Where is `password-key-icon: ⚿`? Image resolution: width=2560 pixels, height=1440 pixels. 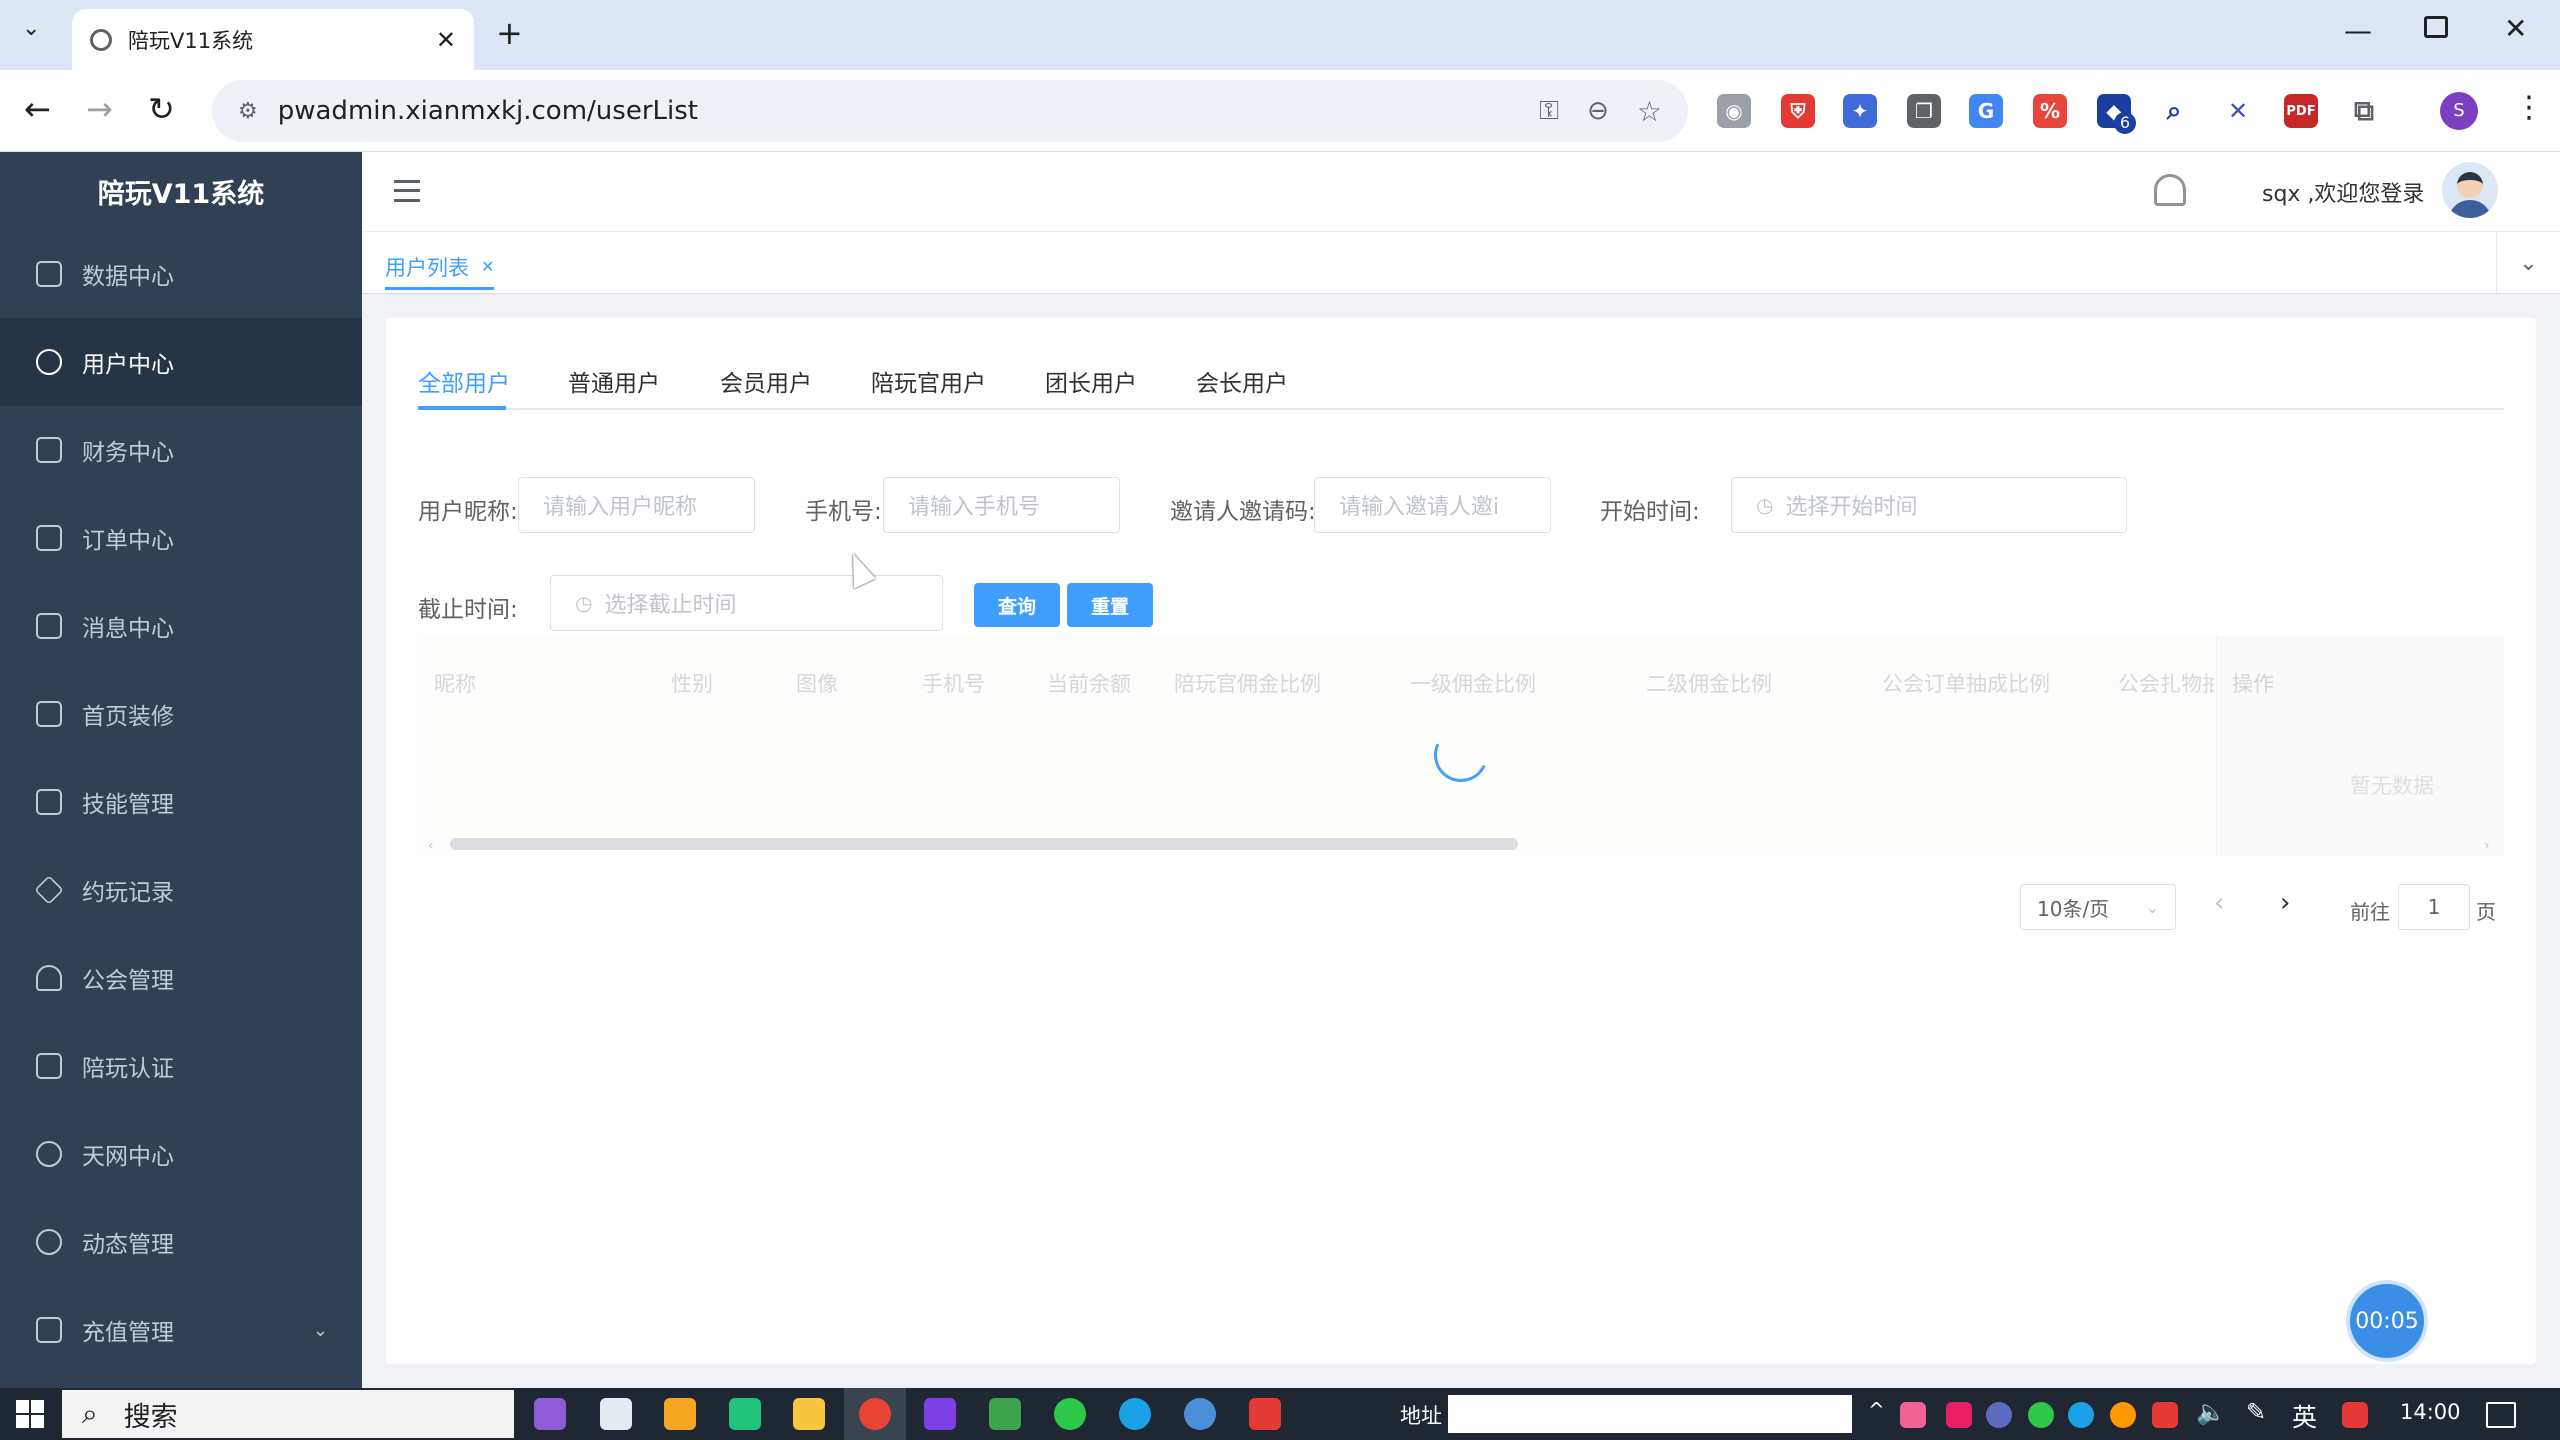
password-key-icon: ⚿ is located at coordinates (1549, 111).